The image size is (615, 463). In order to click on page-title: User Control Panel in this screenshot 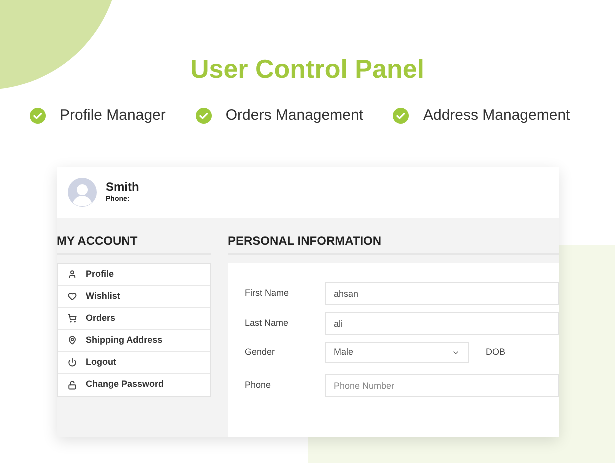, I will do `click(307, 69)`.